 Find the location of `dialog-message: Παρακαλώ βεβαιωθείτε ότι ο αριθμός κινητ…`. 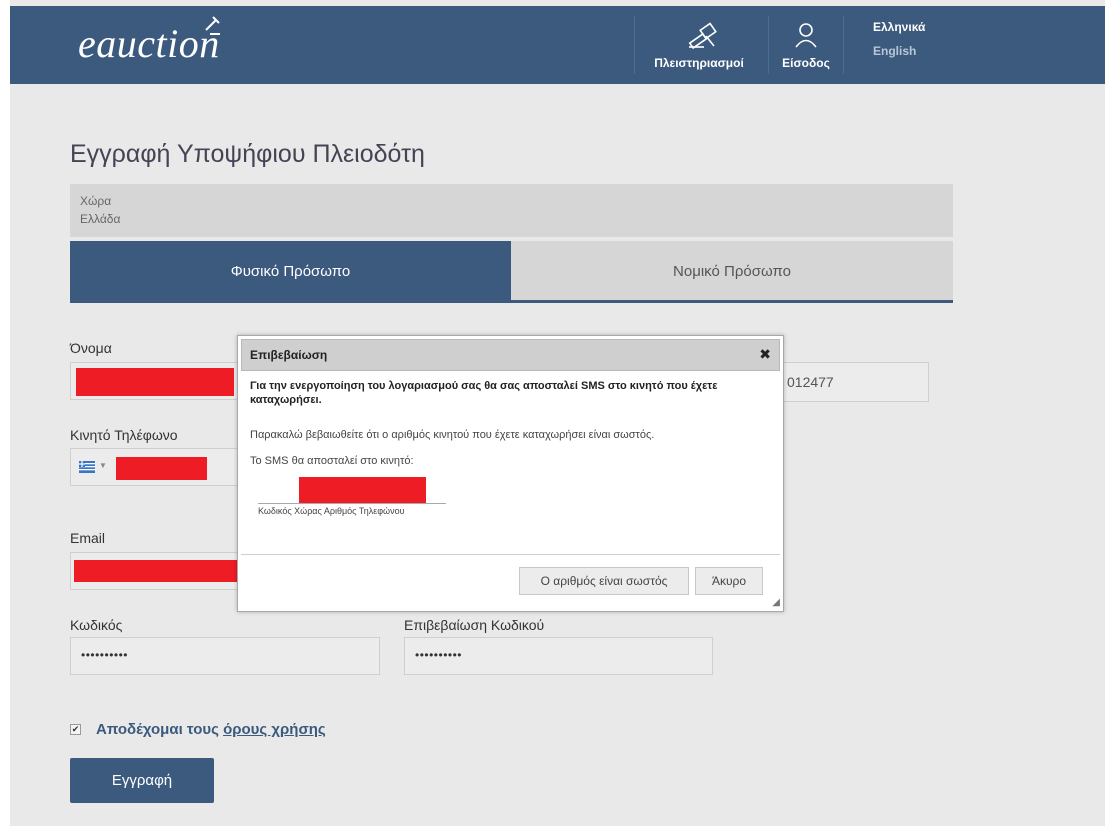

dialog-message: Παρακαλώ βεβαιωθείτε ότι ο αριθμός κινητ… is located at coordinates (452, 435).